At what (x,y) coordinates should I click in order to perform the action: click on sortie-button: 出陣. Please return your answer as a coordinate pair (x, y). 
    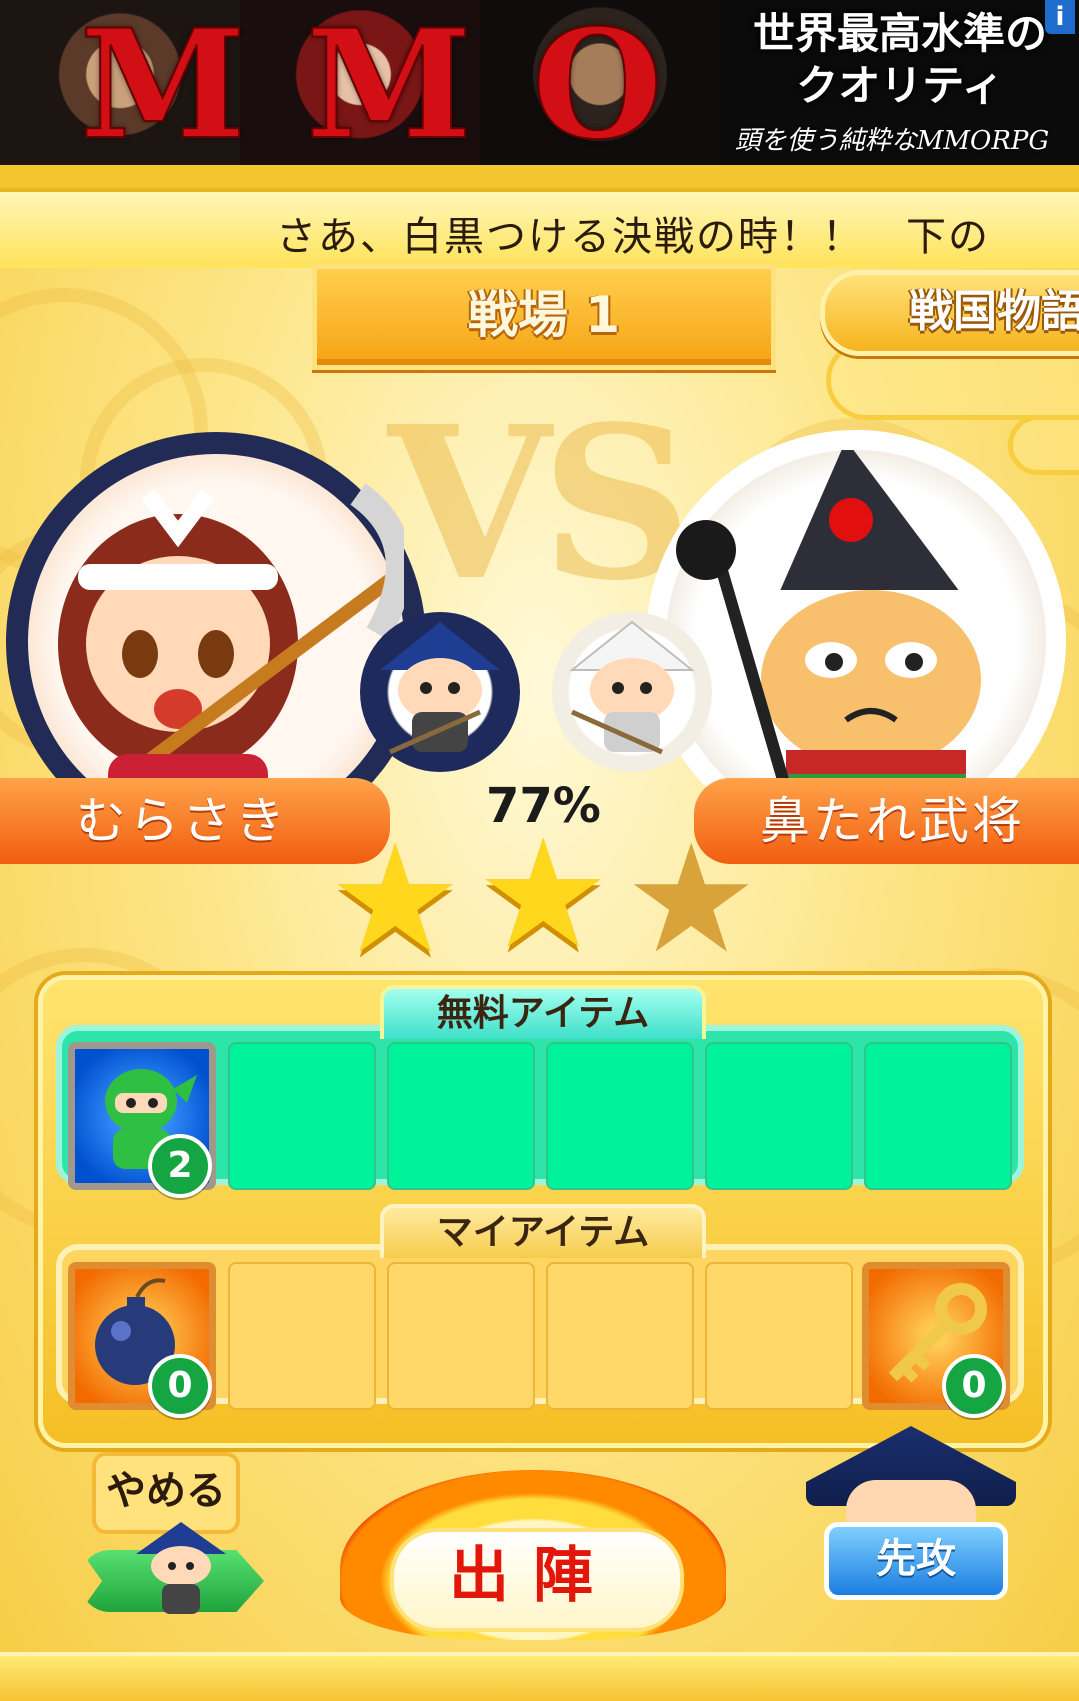
    Looking at the image, I should click on (533, 1555).